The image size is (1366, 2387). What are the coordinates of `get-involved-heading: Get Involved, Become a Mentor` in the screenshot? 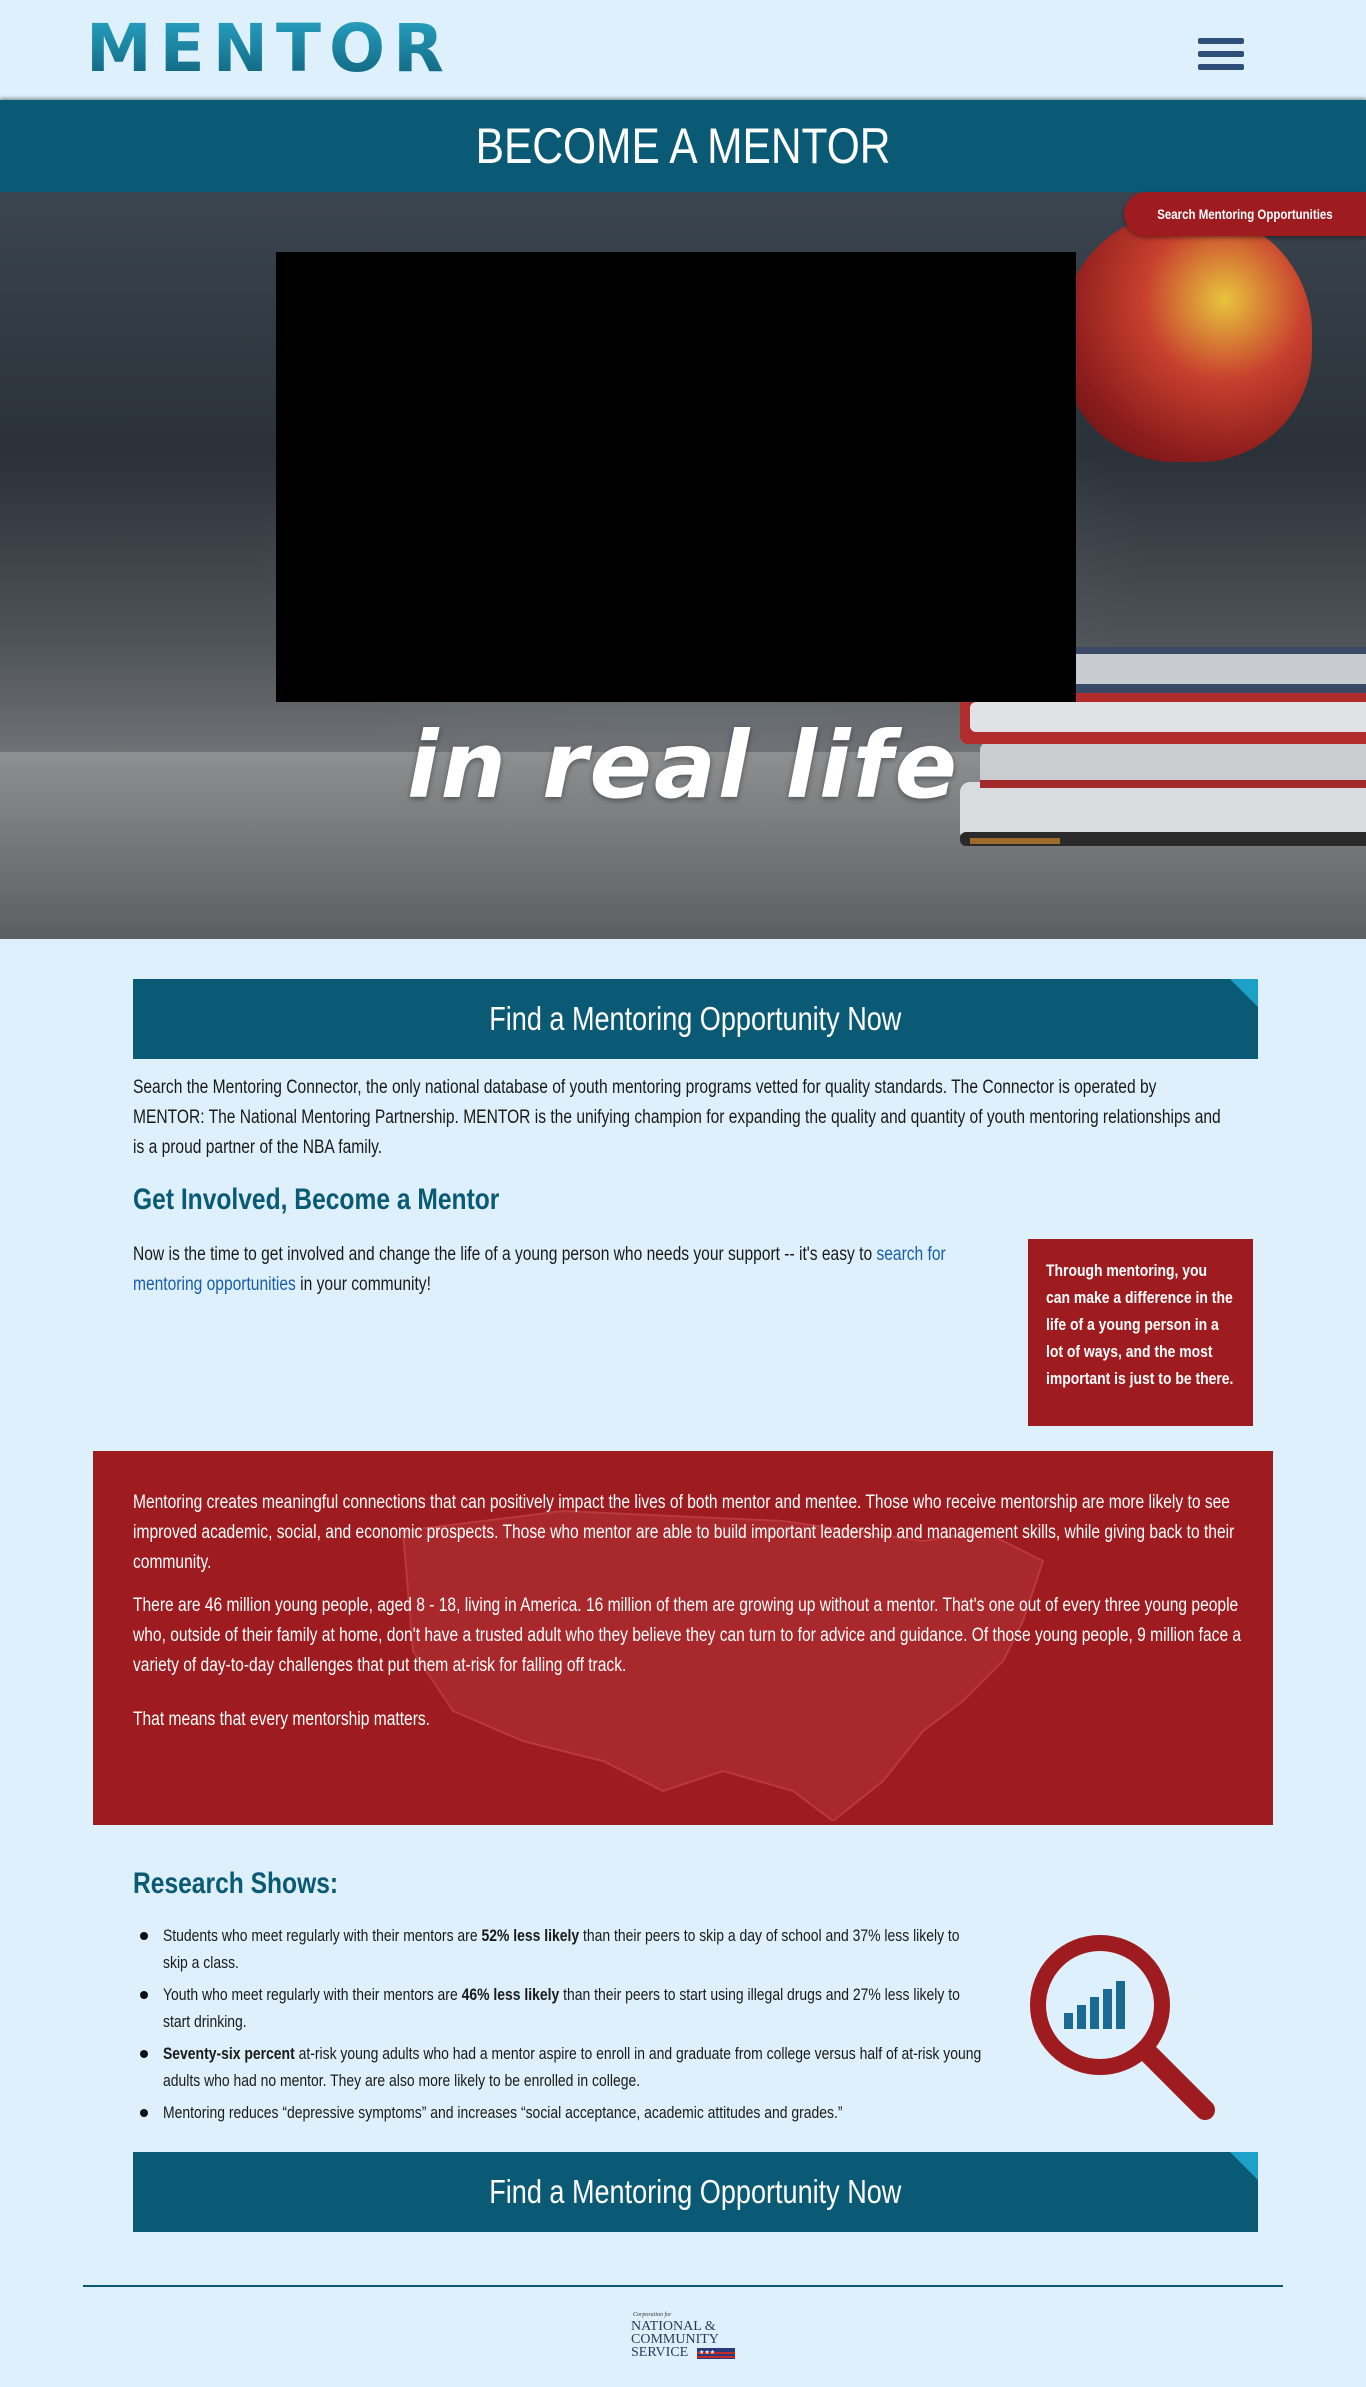 It's located at (316, 1199).